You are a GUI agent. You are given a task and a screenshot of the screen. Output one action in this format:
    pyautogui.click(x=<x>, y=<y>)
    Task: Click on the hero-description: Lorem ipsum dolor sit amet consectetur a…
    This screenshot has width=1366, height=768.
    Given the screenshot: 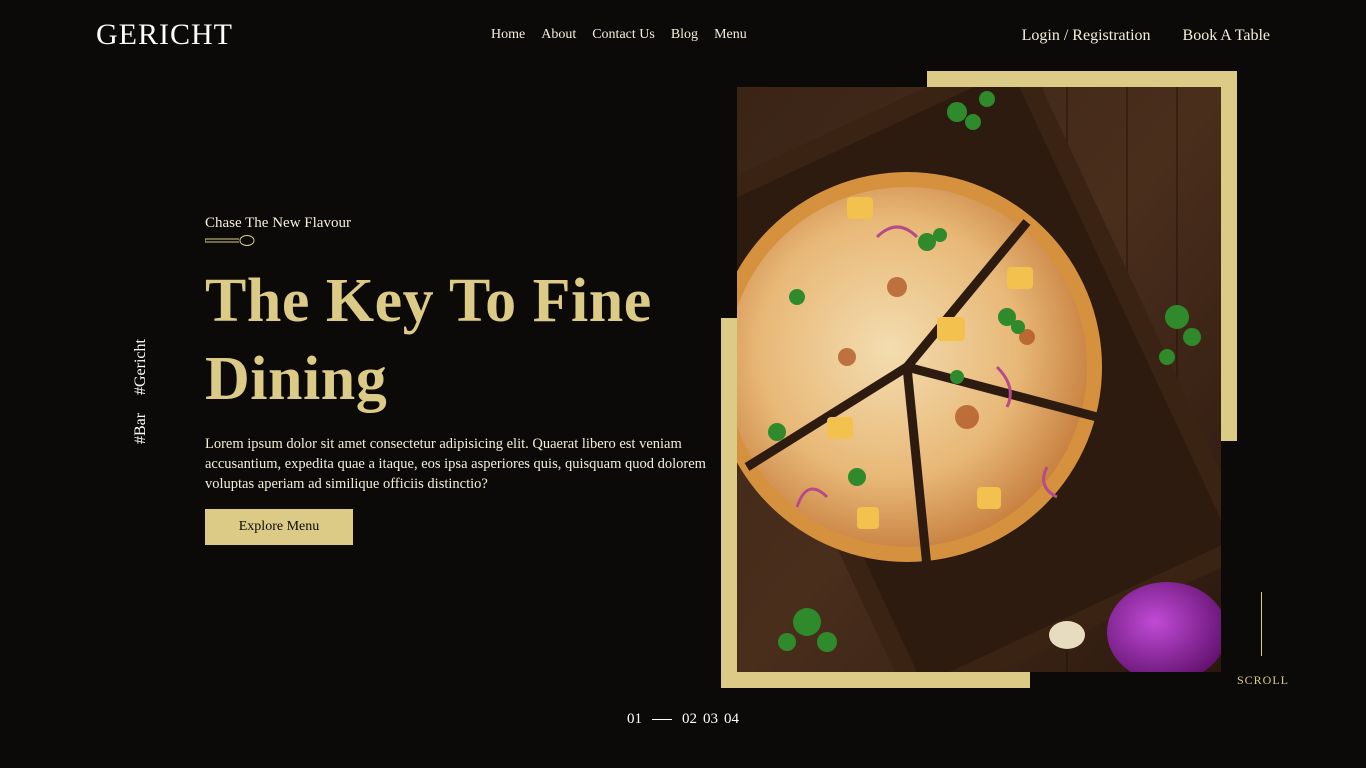 What is the action you would take?
    pyautogui.click(x=455, y=464)
    